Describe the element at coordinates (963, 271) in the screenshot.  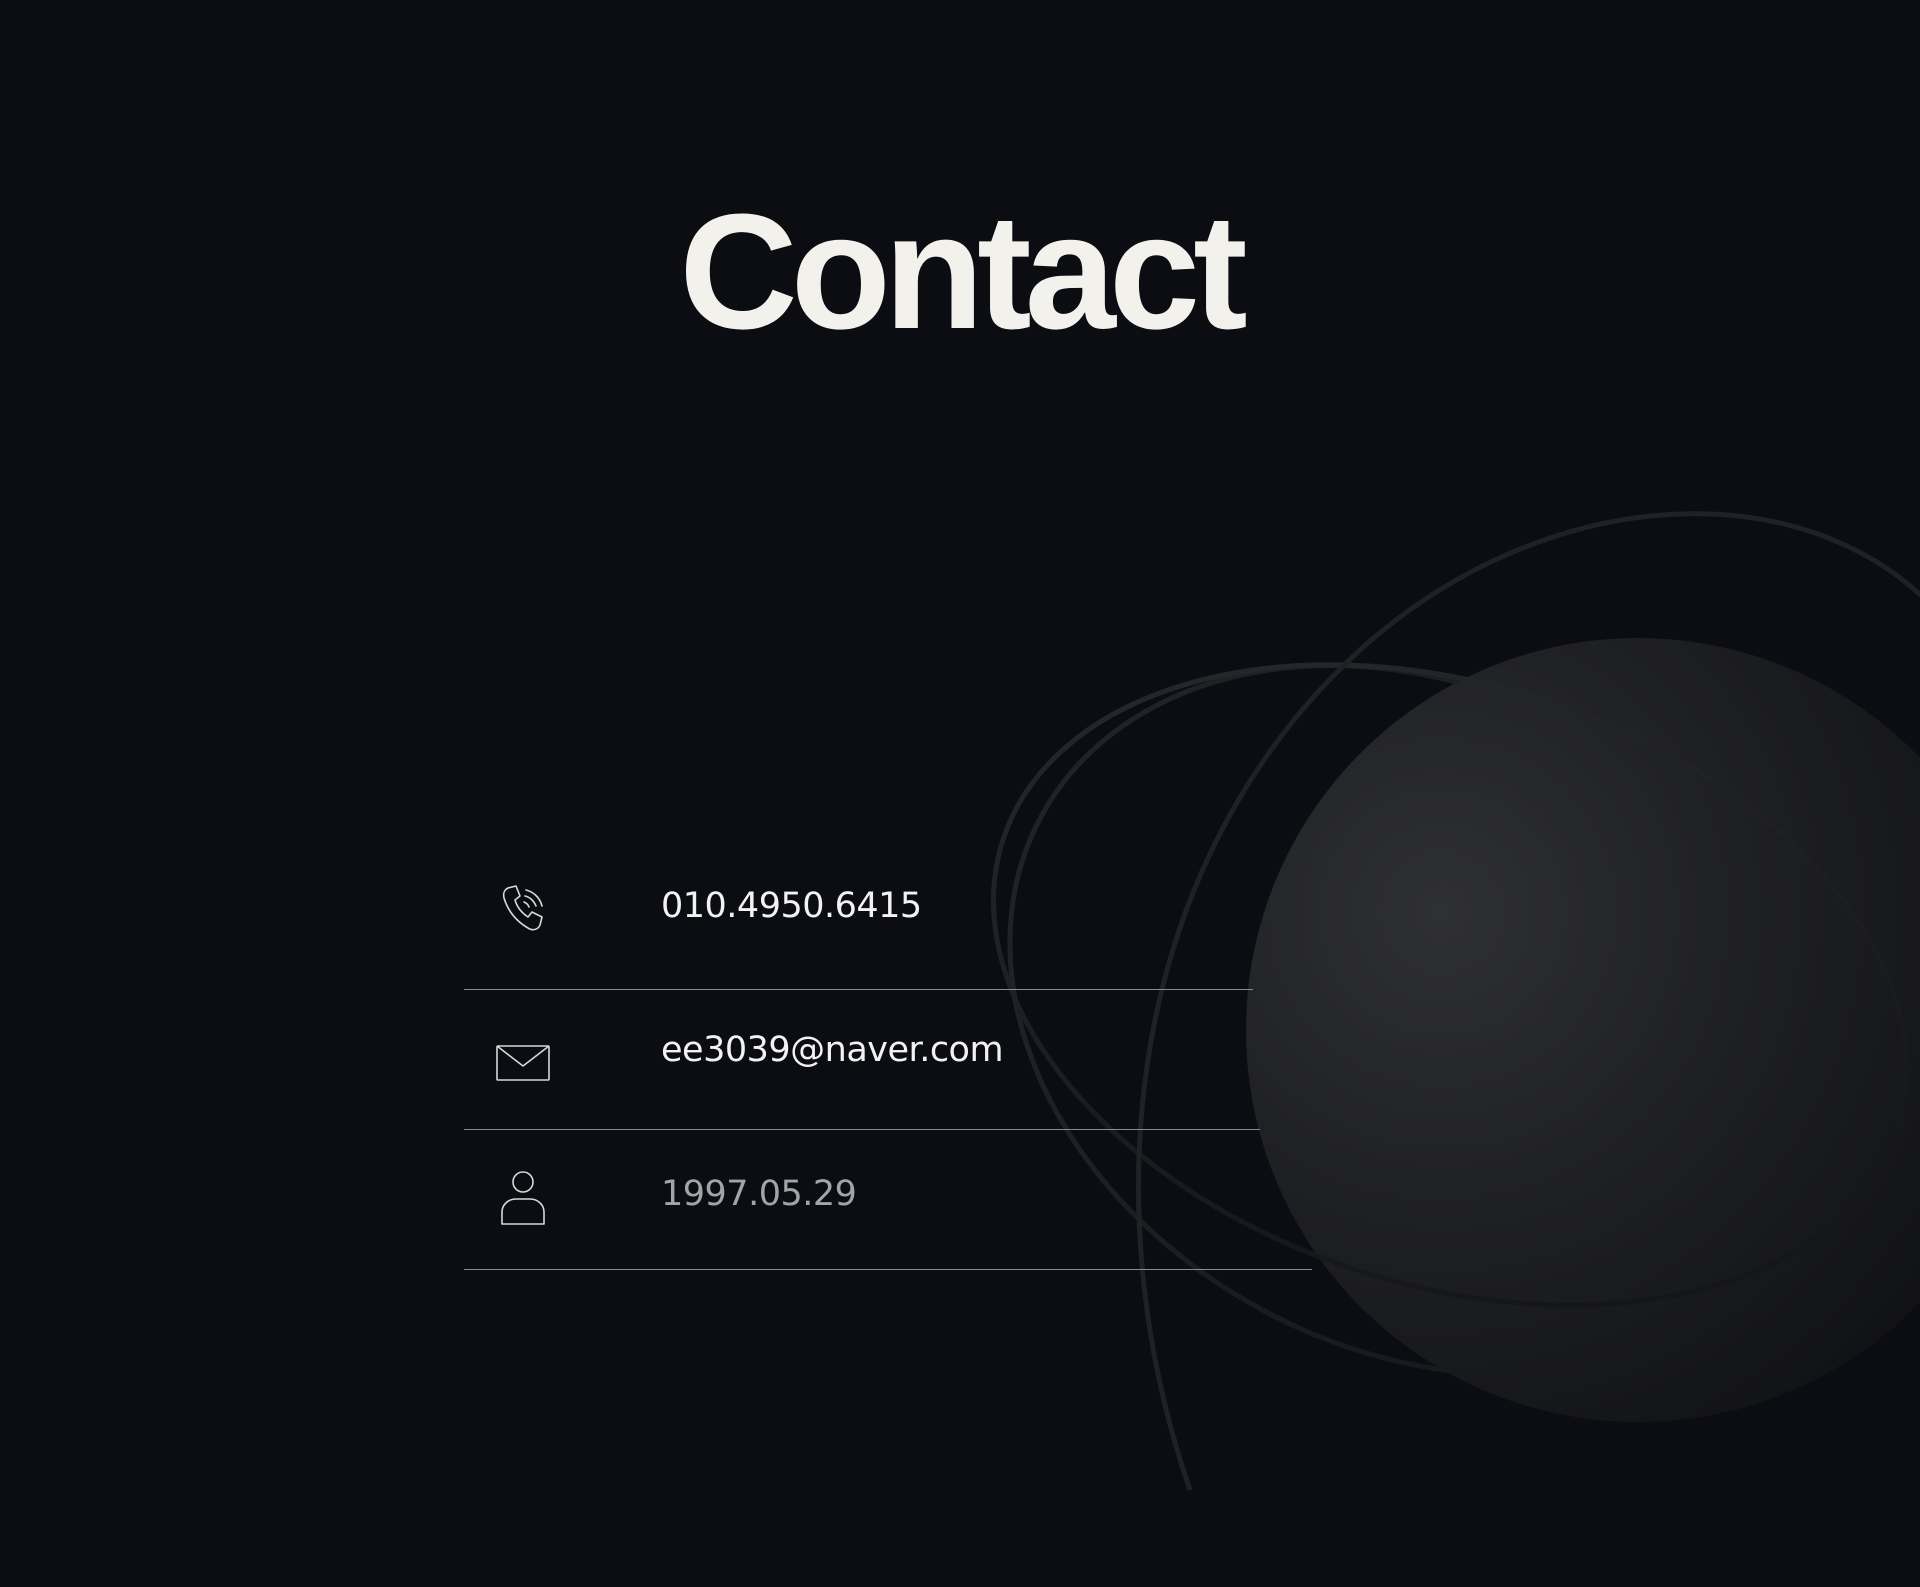
I see `page-title: Contact` at that location.